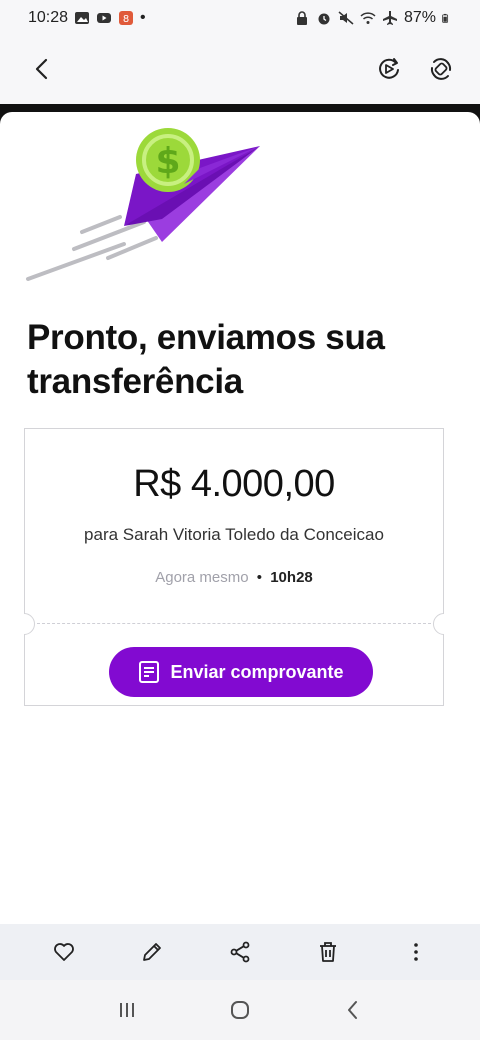 The height and width of the screenshot is (1040, 480). Describe the element at coordinates (291, 577) in the screenshot. I see `transfer-time: 10h28` at that location.